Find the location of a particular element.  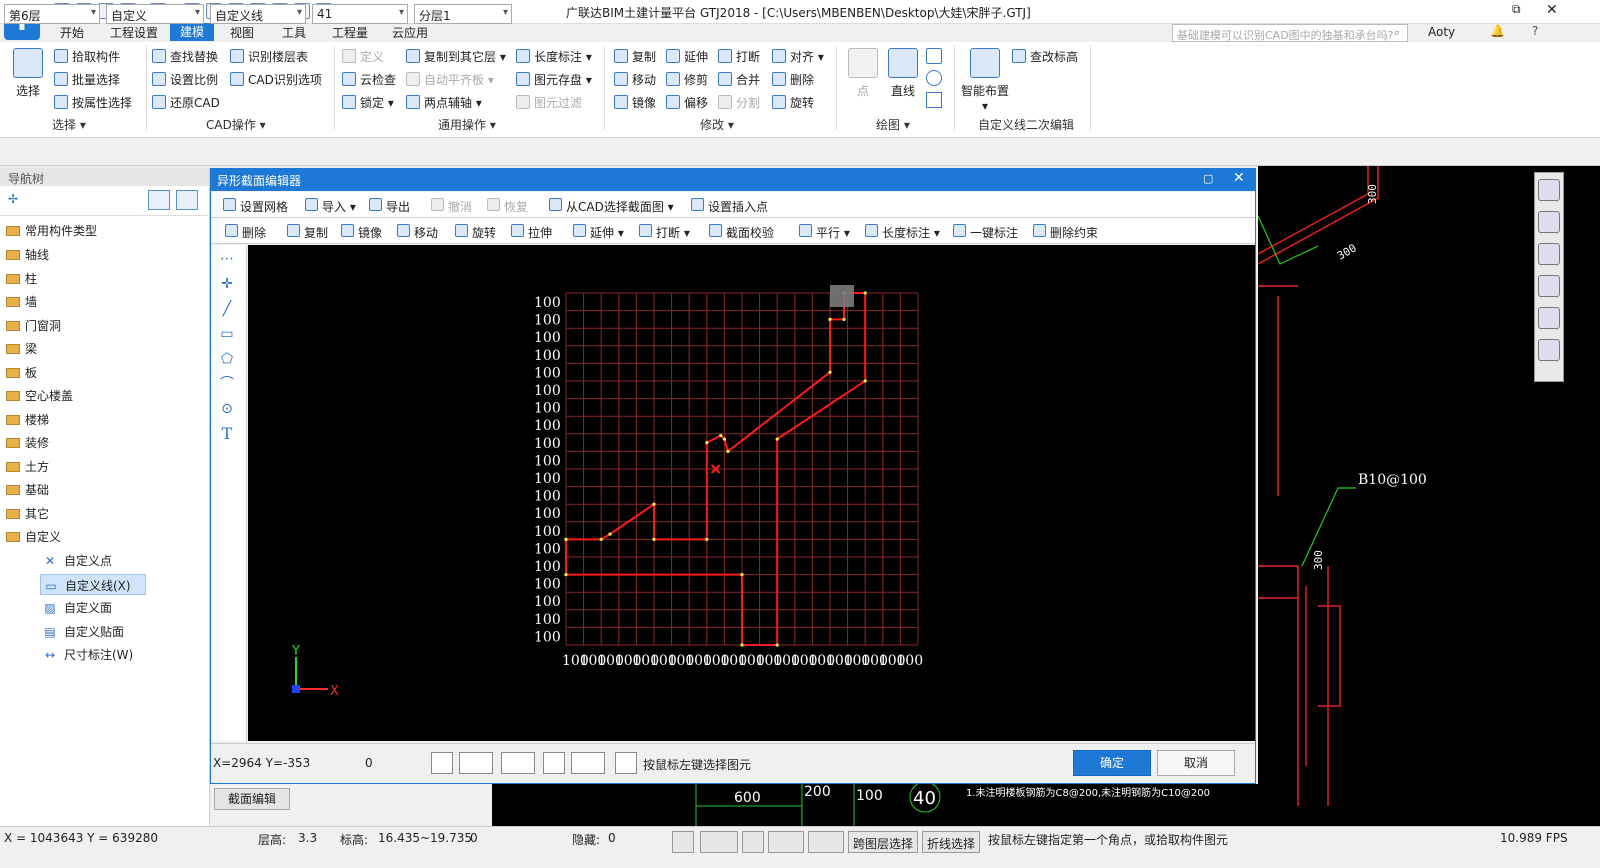

nav-item-custom: 自定义 is located at coordinates (33, 536).